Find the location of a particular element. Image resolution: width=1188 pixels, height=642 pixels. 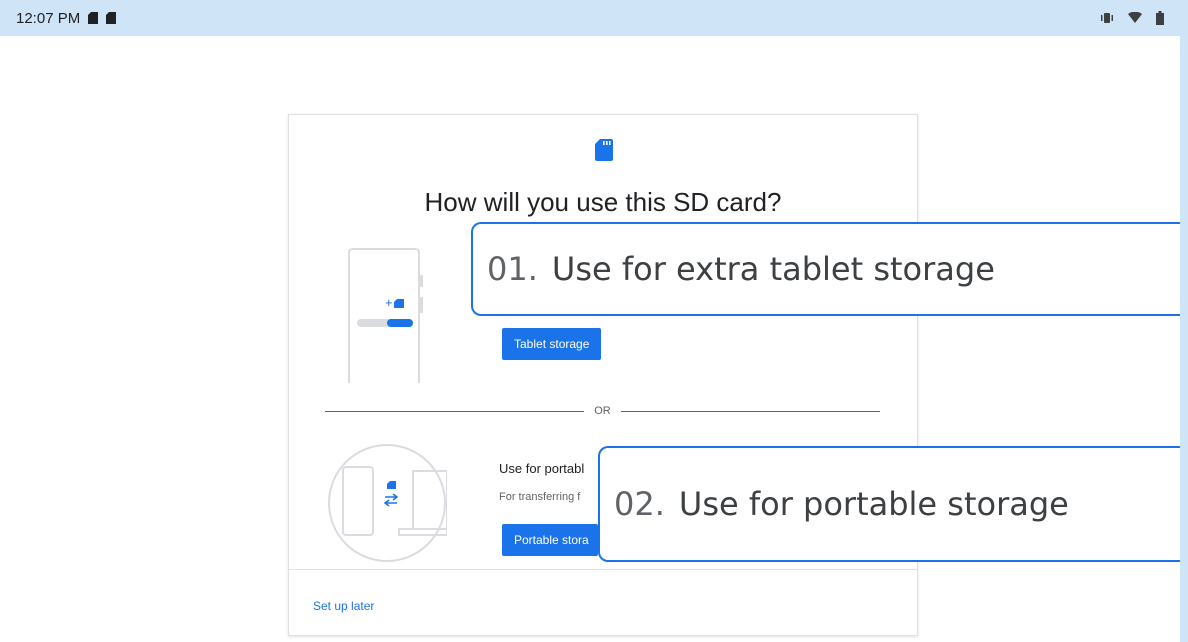

or-label: OR is located at coordinates (602, 411).